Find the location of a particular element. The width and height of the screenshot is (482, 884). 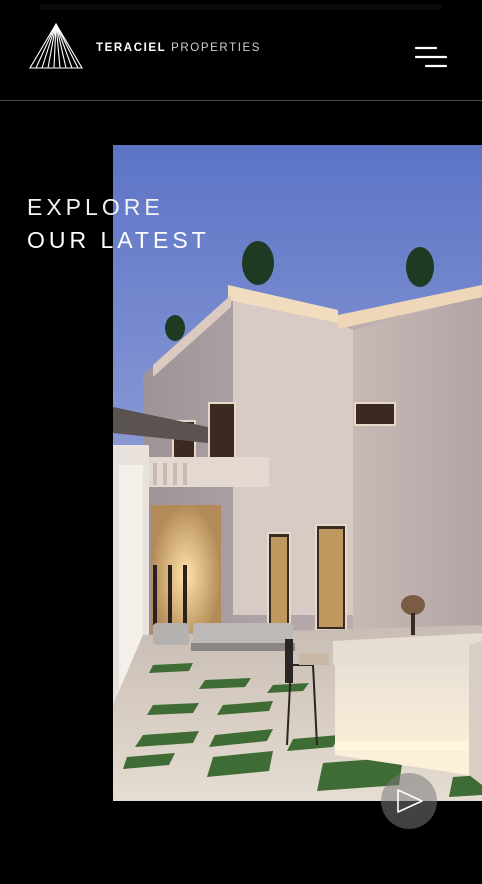

headline-line2: OUR LATEST is located at coordinates (118, 240).